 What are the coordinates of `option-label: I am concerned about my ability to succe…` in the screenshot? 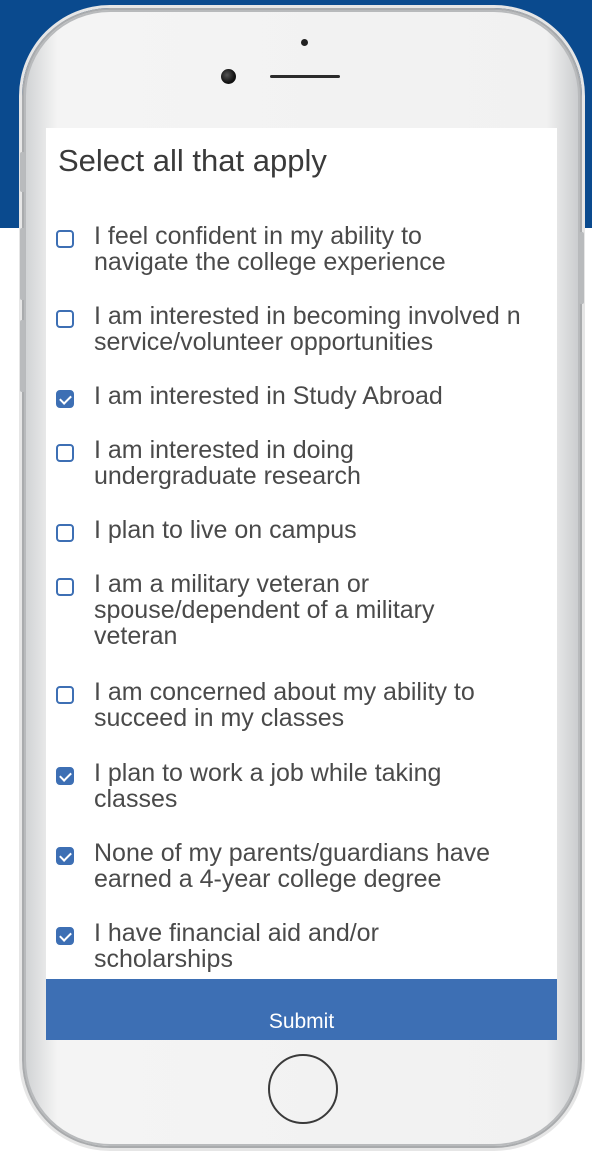 It's located at (284, 705).